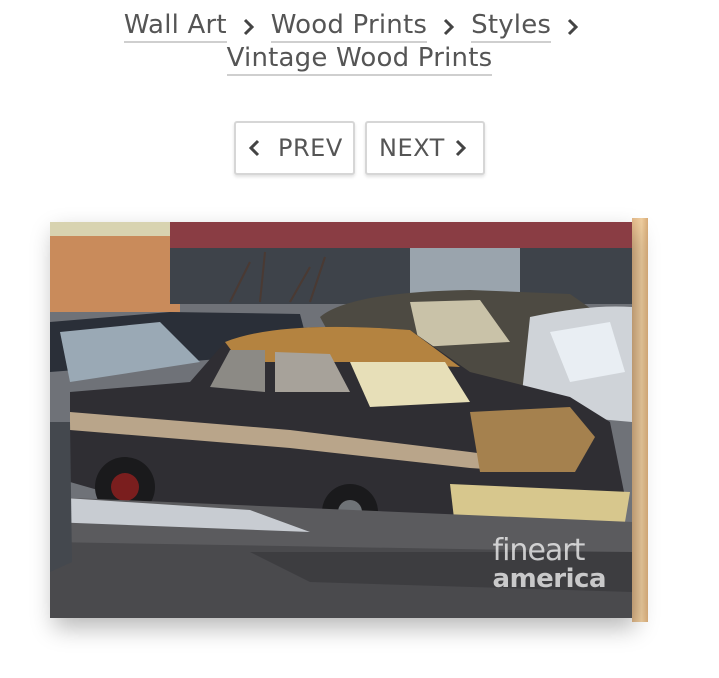 This screenshot has width=719, height=678. What do you see at coordinates (640, 420) in the screenshot?
I see `wood-edge` at bounding box center [640, 420].